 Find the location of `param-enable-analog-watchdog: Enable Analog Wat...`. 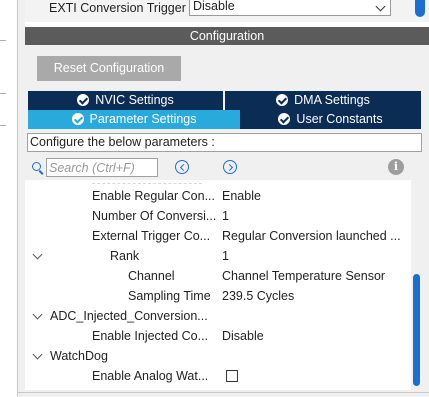

param-enable-analog-watchdog: Enable Analog Wat... is located at coordinates (150, 376).